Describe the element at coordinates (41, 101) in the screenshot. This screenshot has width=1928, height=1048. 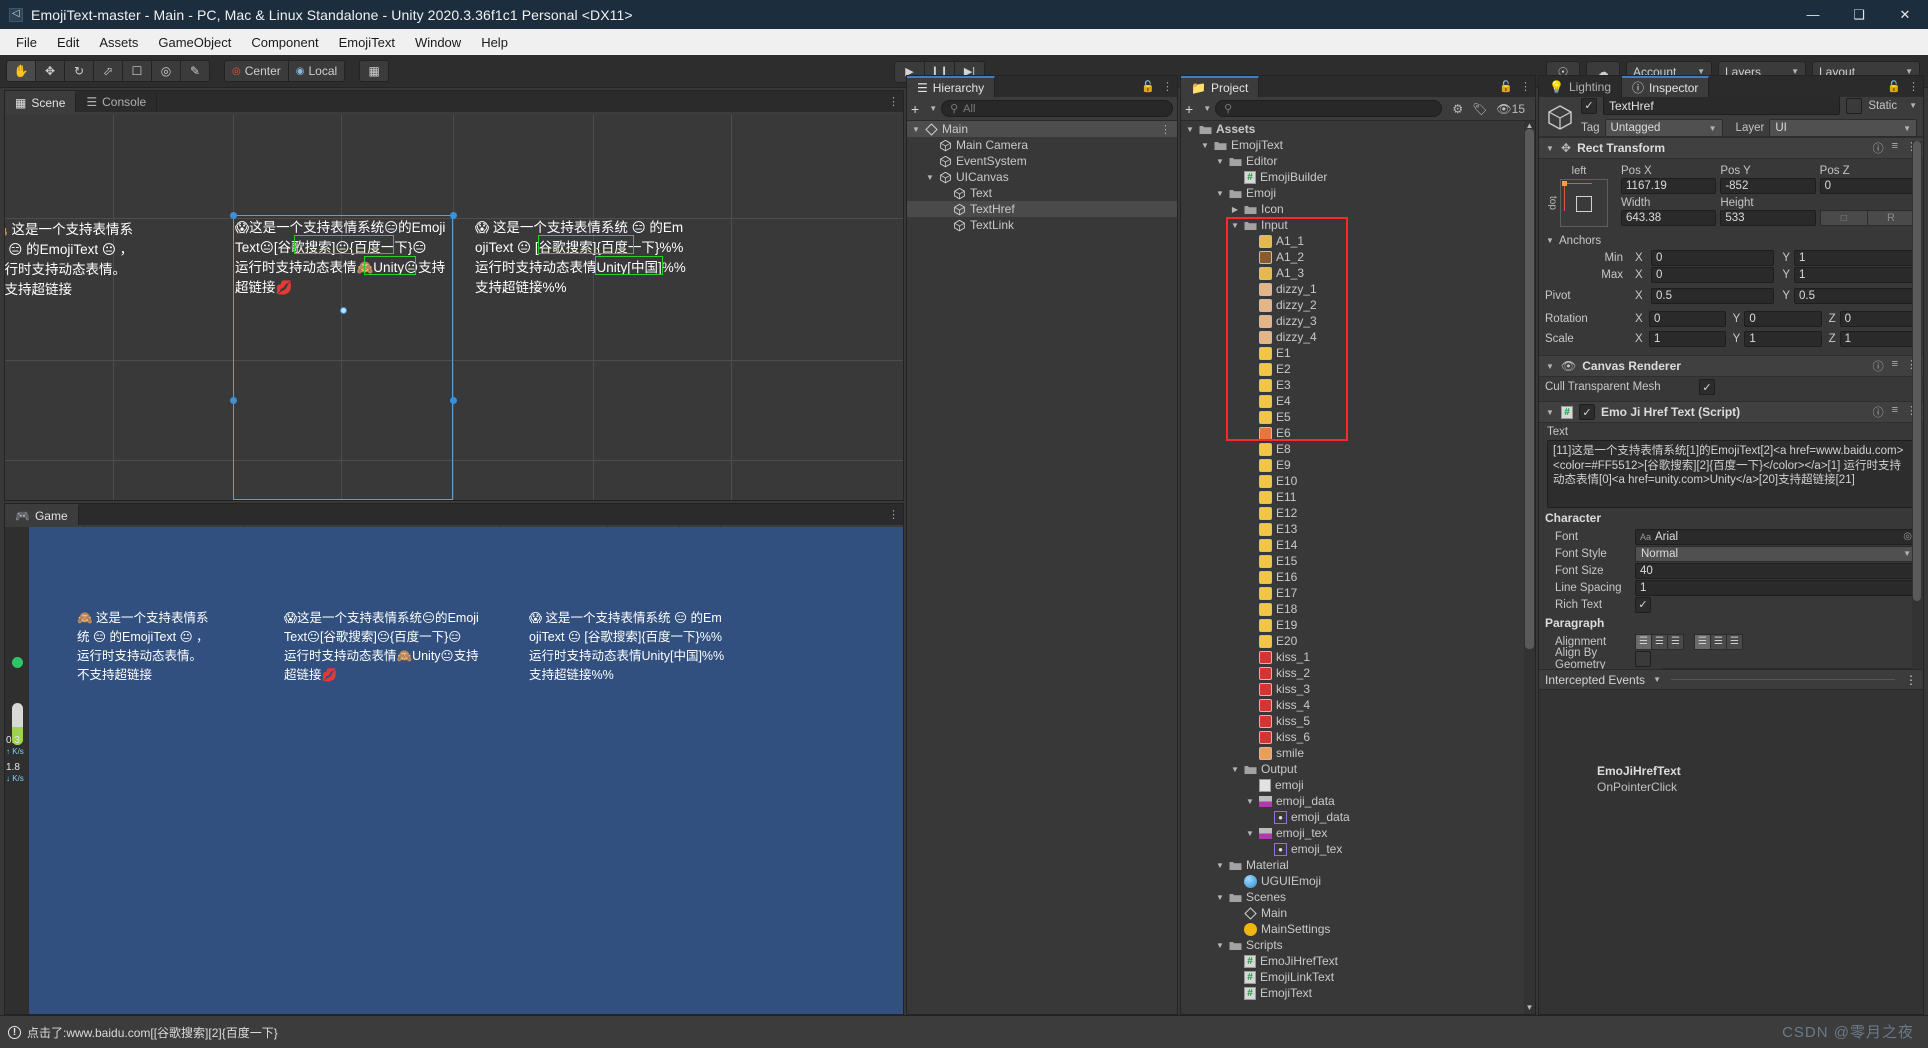
I see `tab-scene: ▦ Scene` at that location.